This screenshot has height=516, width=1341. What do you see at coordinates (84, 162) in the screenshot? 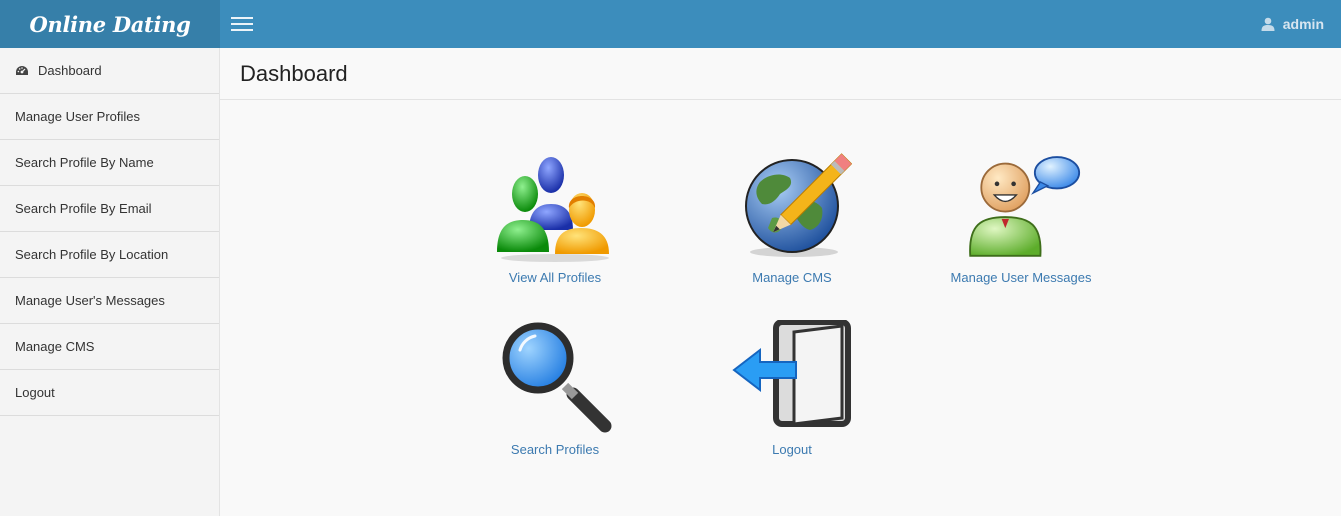
I see `sidebar-item-label: Search Profile By Name` at bounding box center [84, 162].